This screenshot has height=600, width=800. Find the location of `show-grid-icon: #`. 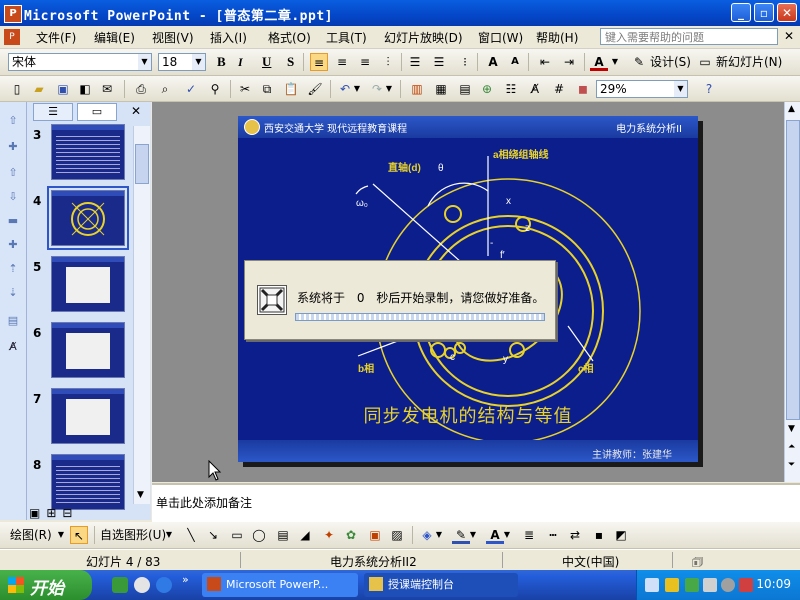

show-grid-icon: # is located at coordinates (559, 89).